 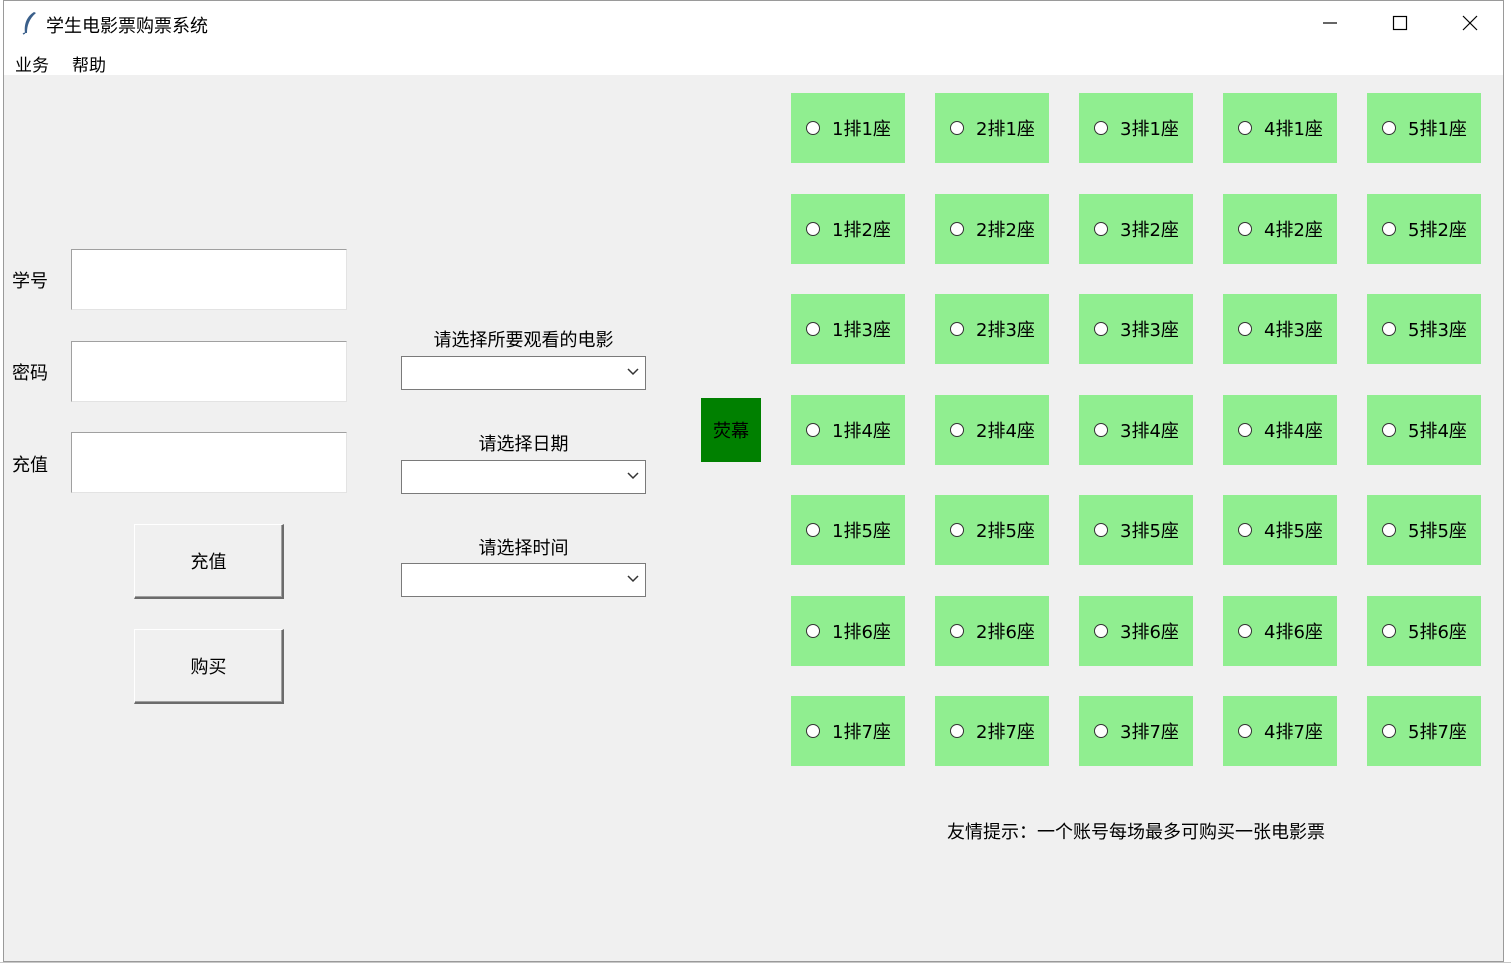 What do you see at coordinates (127, 26) in the screenshot?
I see `window-title: 学生电影票购票系统` at bounding box center [127, 26].